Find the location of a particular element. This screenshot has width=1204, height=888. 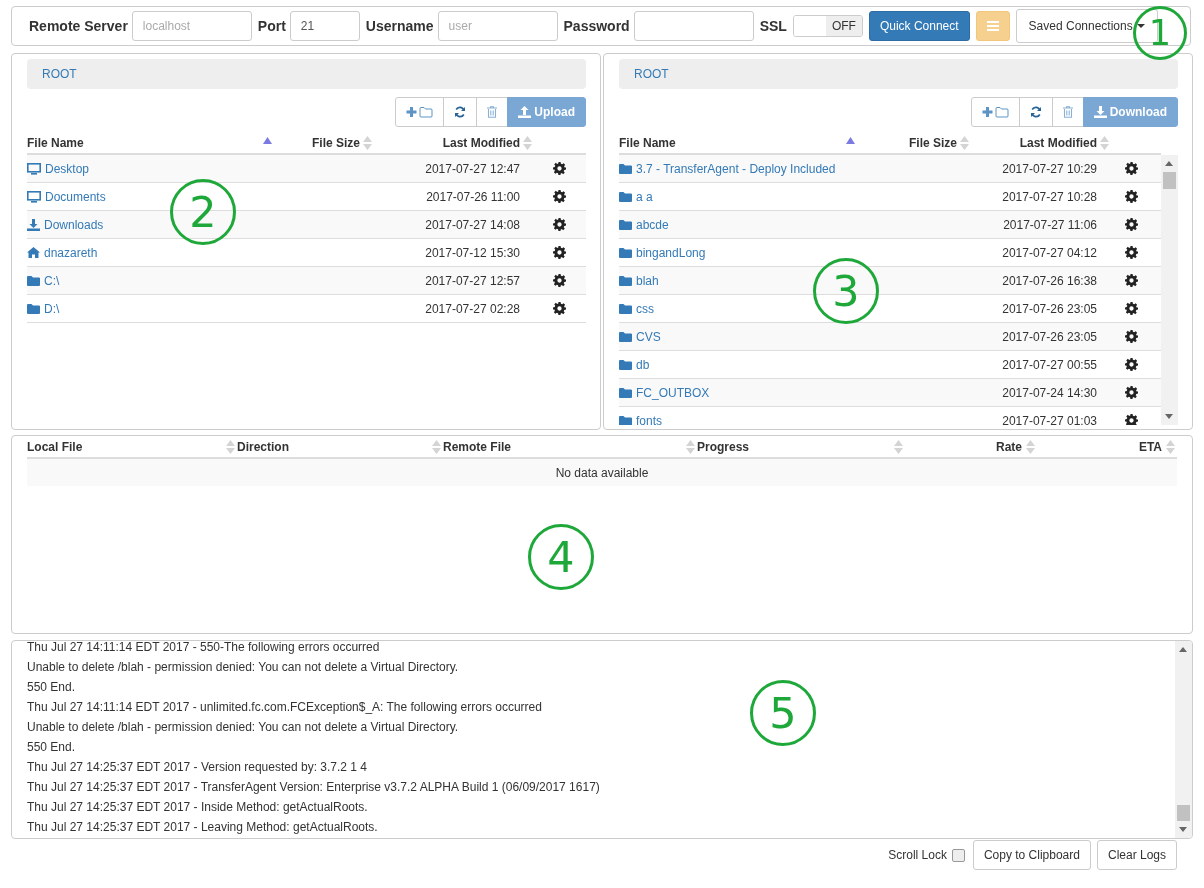

file-link: bingandLong is located at coordinates (671, 252).